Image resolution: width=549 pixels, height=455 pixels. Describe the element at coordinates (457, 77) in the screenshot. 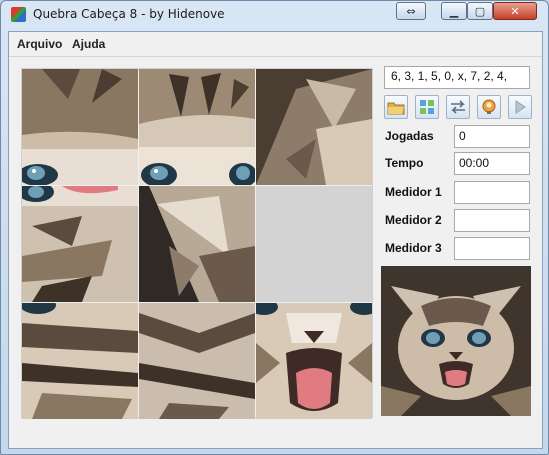

I see `sequence-field: 6, 3, 1, 5, 0, x, 7, 2, 4,` at that location.